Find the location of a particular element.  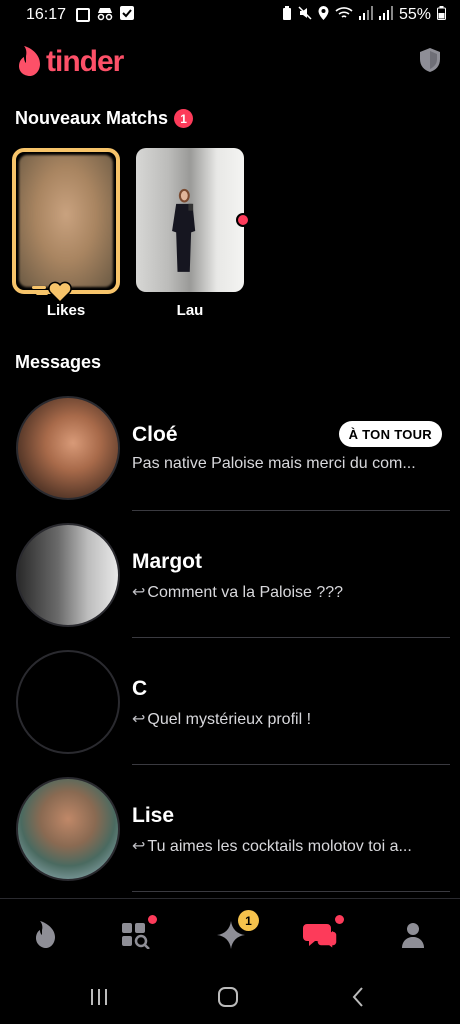

match-card-lau is located at coordinates (190, 220).